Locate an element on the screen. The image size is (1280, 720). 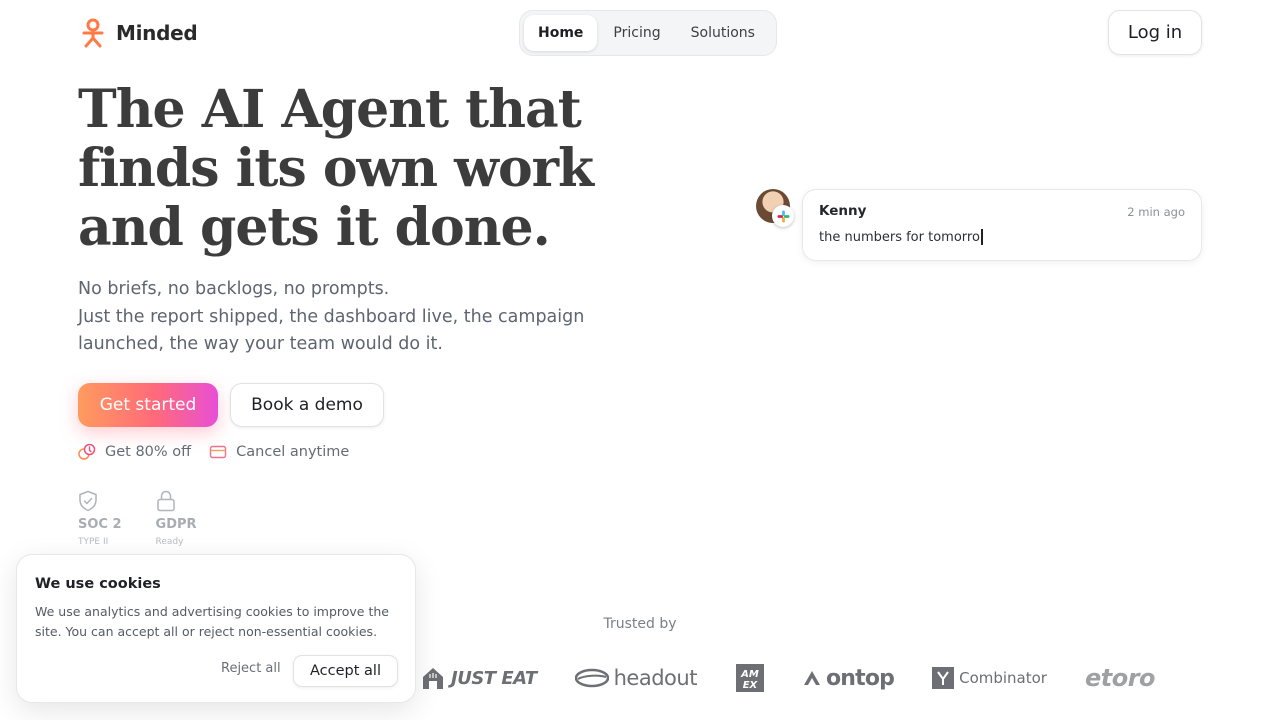
hero-subtitle-line: launched, the way your team would do it. is located at coordinates (260, 344).